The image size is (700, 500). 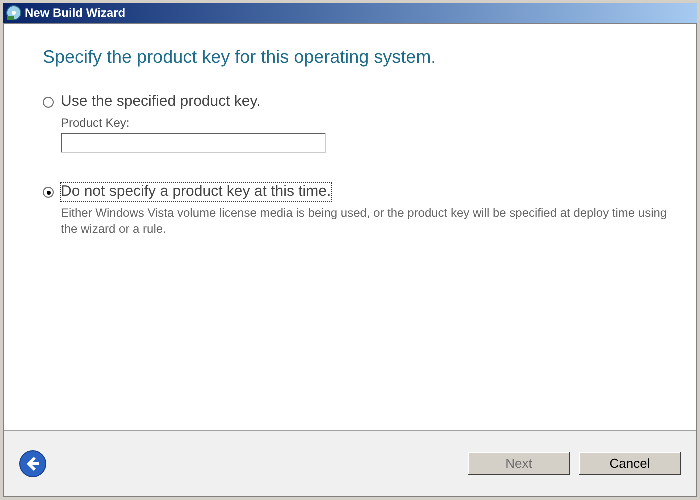 What do you see at coordinates (630, 463) in the screenshot?
I see `cancel-button: Cancel` at bounding box center [630, 463].